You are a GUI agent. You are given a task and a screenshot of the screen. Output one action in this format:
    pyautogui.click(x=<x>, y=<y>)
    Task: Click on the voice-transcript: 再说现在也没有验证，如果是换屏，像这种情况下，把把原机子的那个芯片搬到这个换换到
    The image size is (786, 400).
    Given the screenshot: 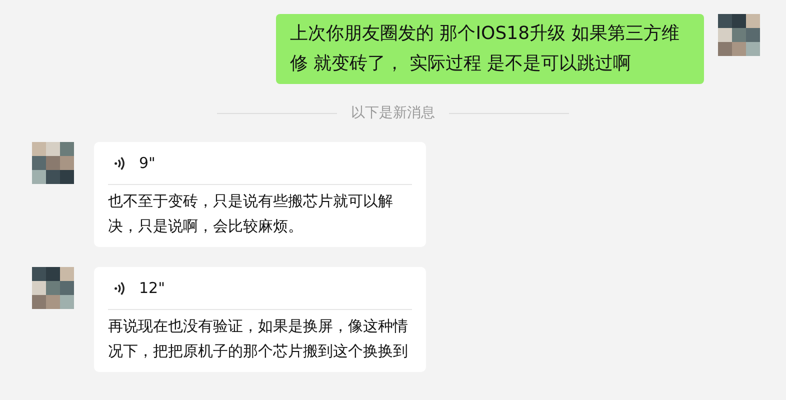 What is the action you would take?
    pyautogui.click(x=258, y=339)
    